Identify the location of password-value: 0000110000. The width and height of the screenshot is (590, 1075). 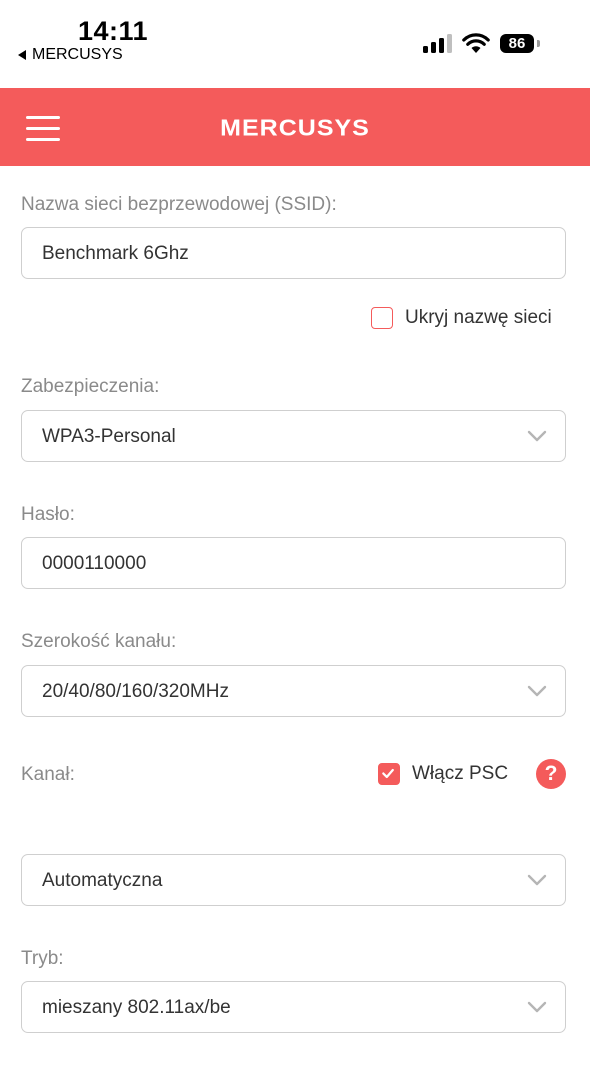
(94, 563).